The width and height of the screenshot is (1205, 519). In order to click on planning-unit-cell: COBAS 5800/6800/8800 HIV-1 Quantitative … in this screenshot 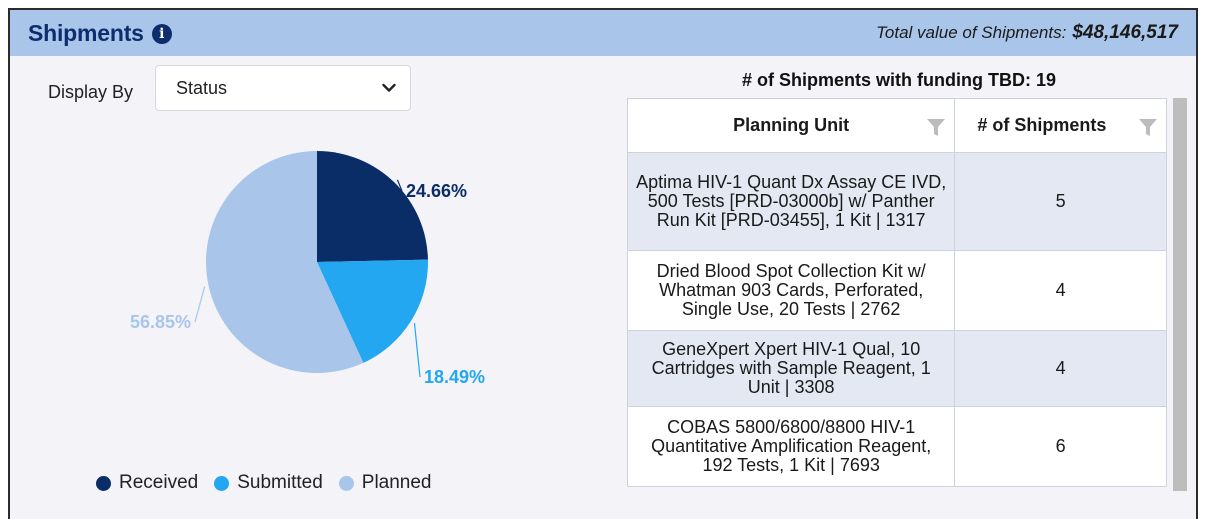, I will do `click(791, 446)`.